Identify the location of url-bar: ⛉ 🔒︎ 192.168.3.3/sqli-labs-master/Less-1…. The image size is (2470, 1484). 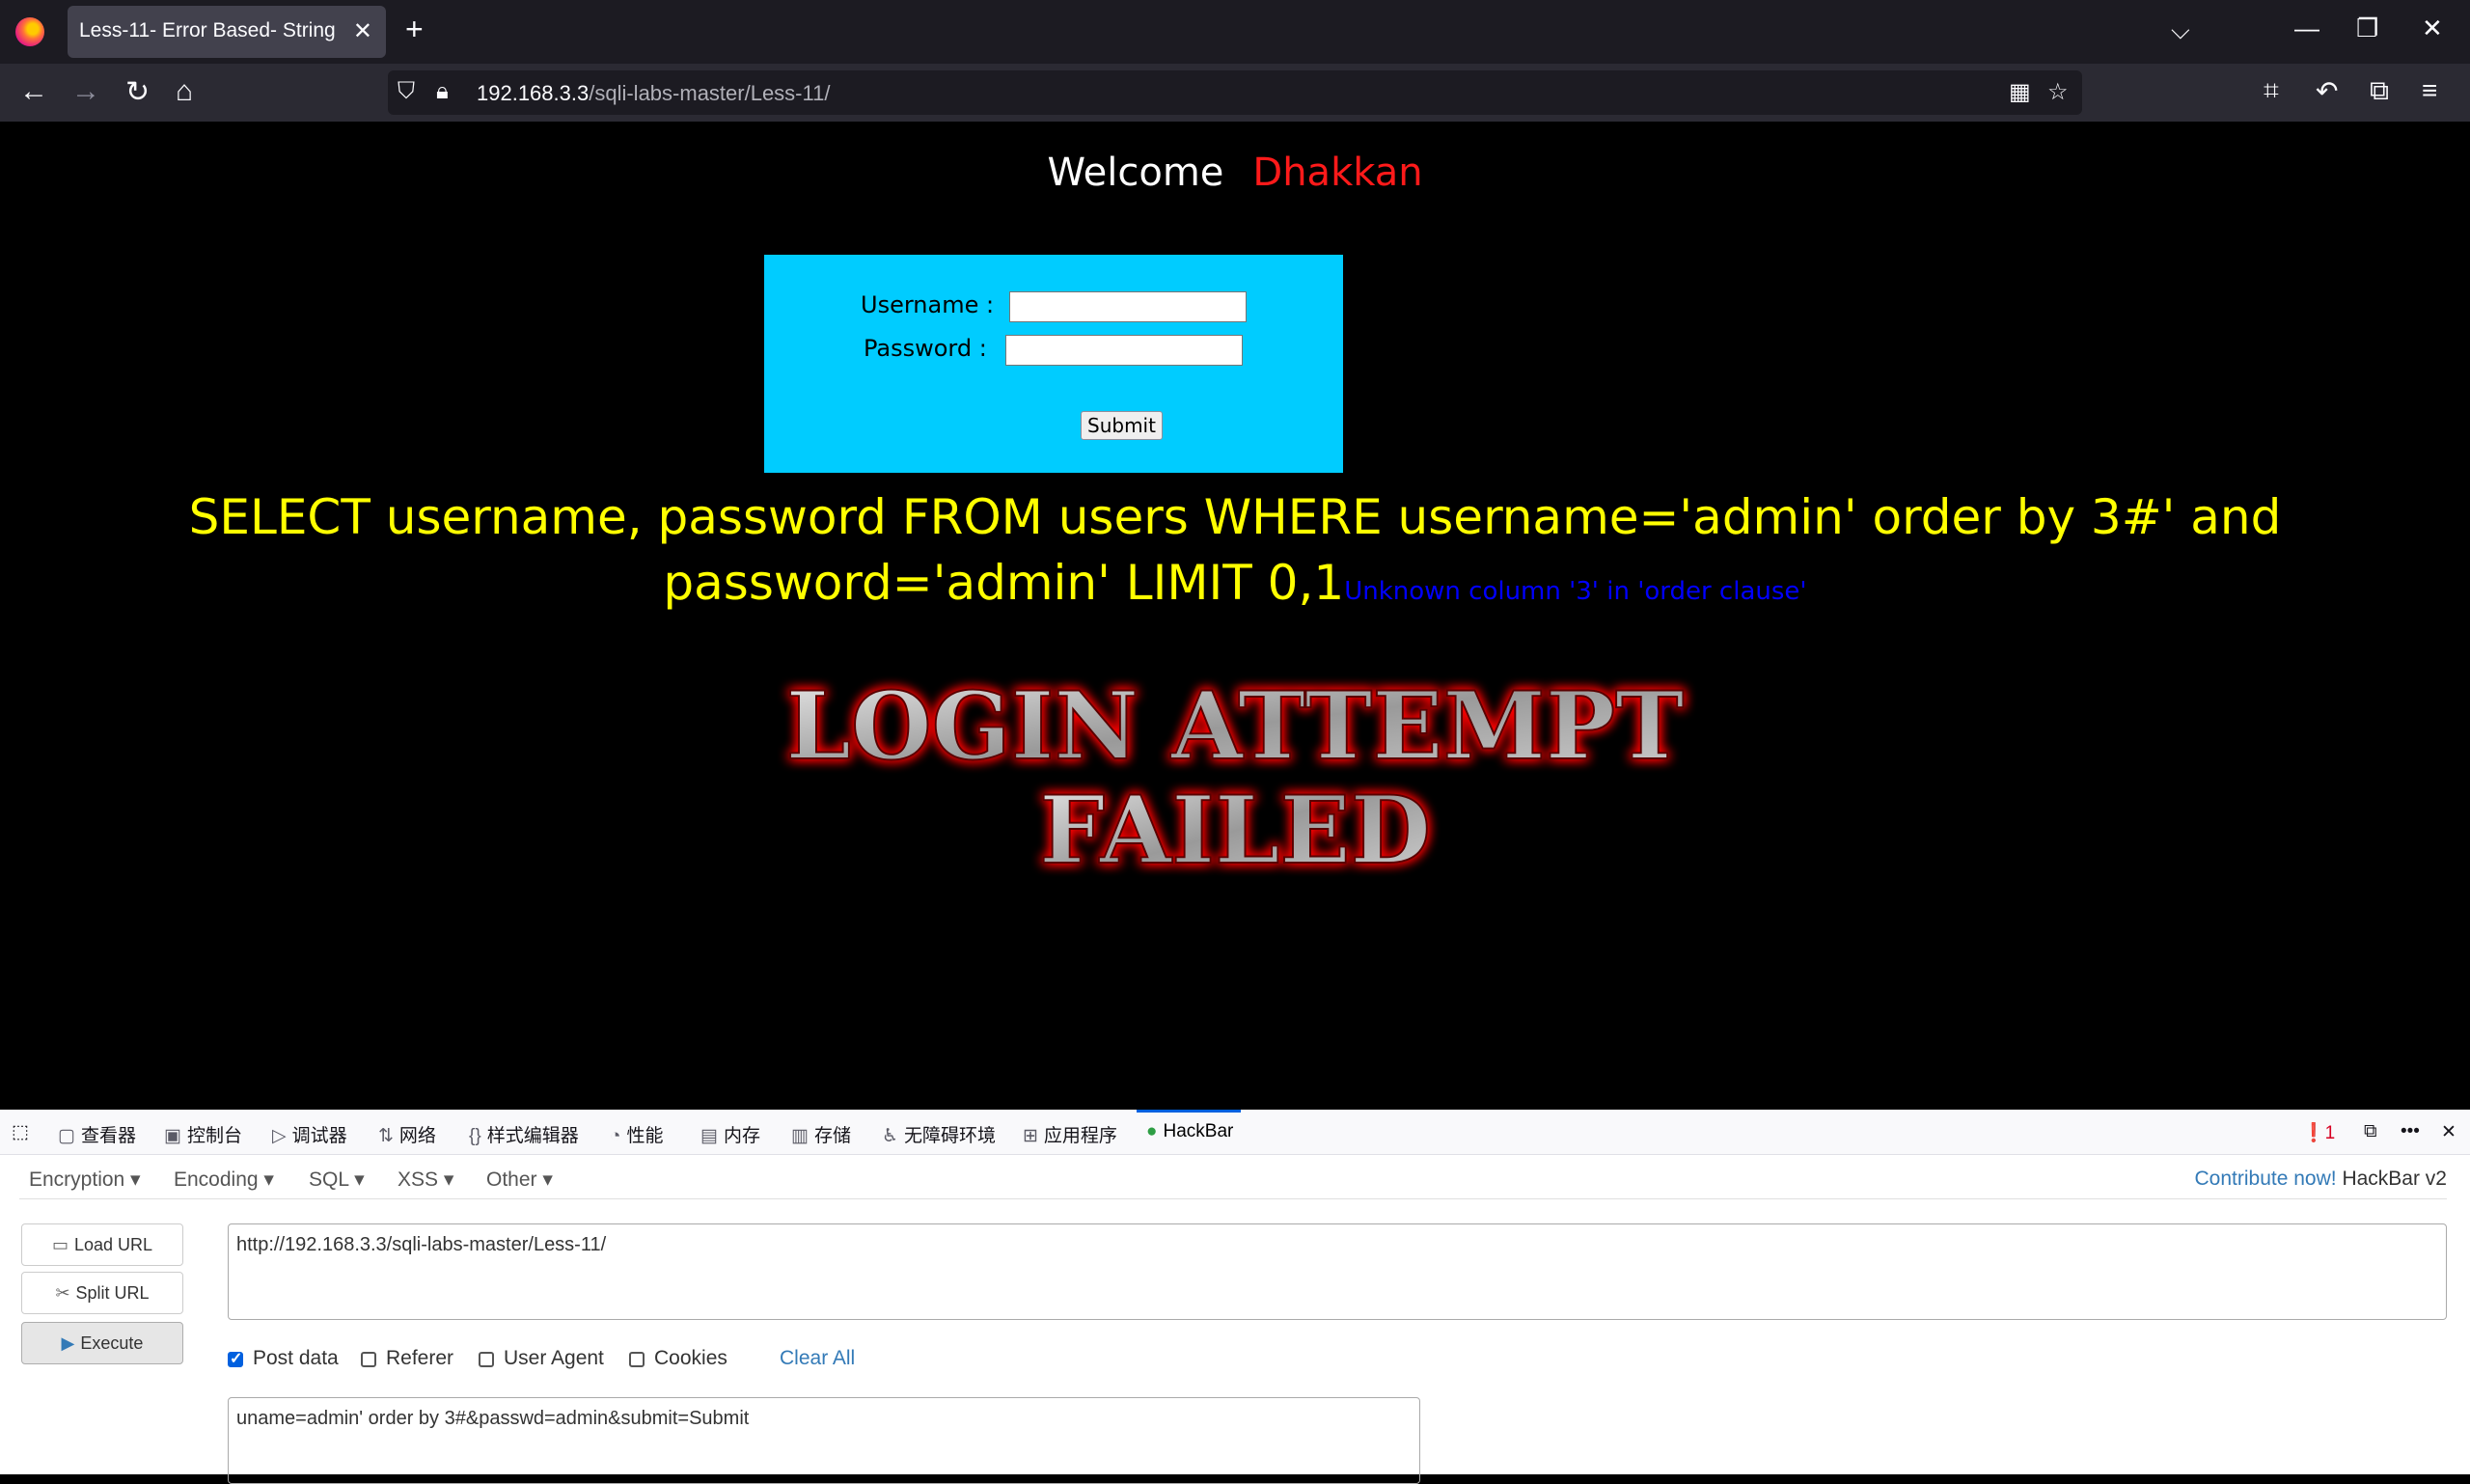
(1235, 92).